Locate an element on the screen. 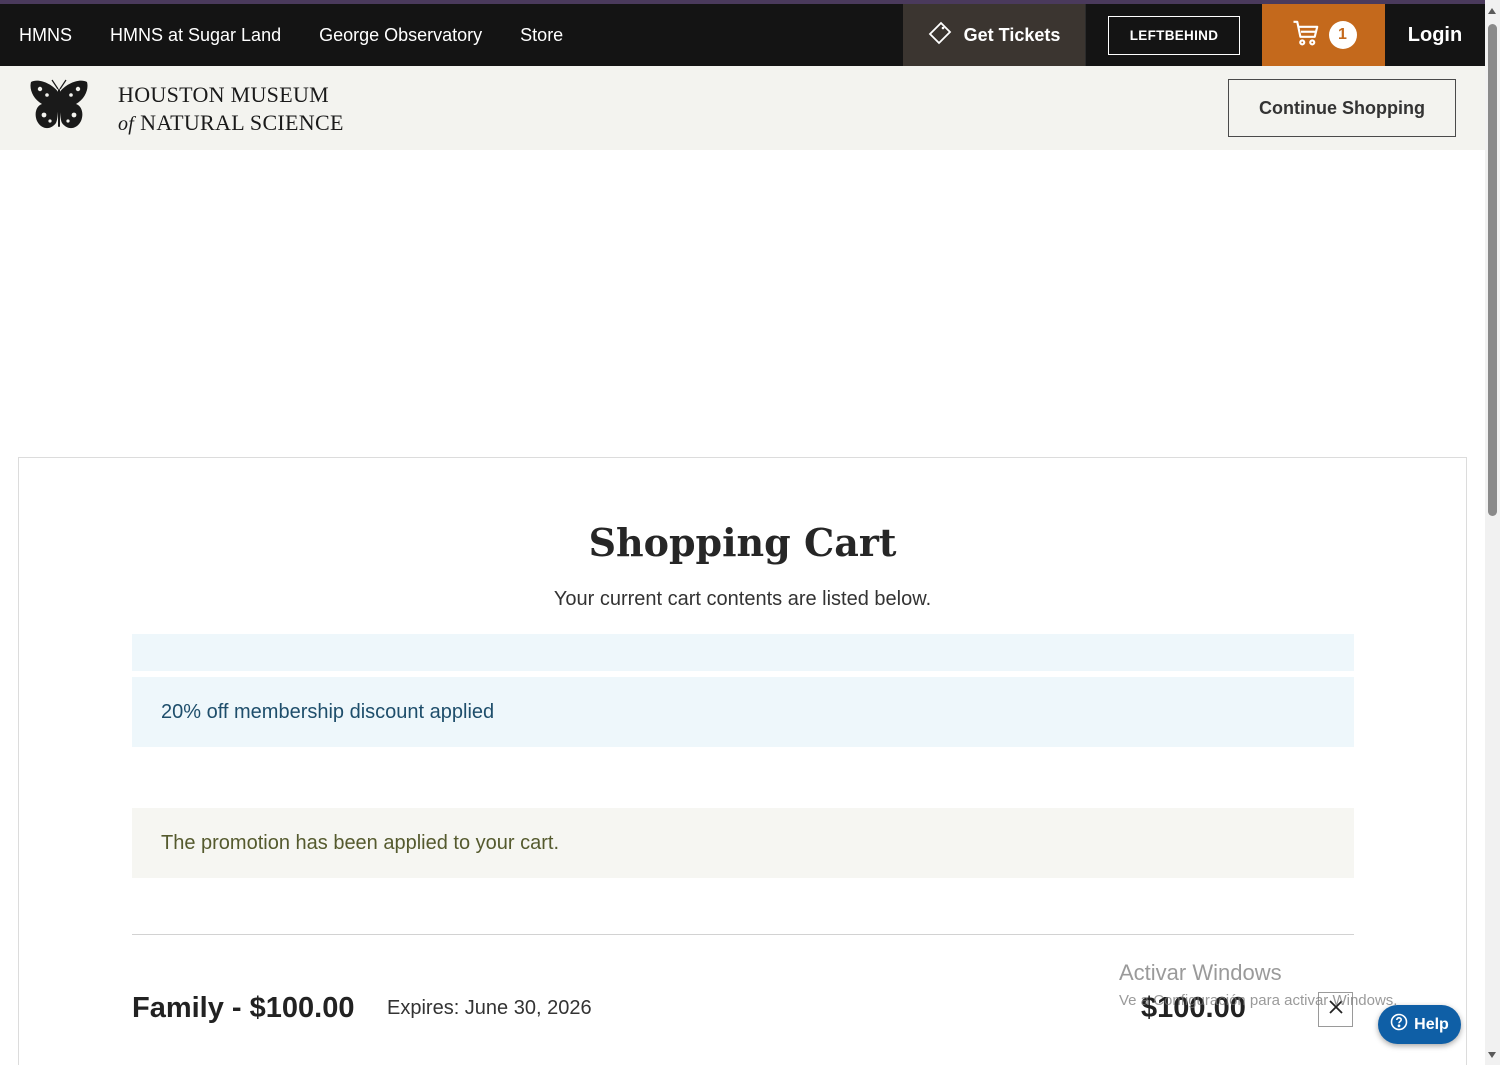  get-tickets-label: Get Tickets is located at coordinates (1012, 34).